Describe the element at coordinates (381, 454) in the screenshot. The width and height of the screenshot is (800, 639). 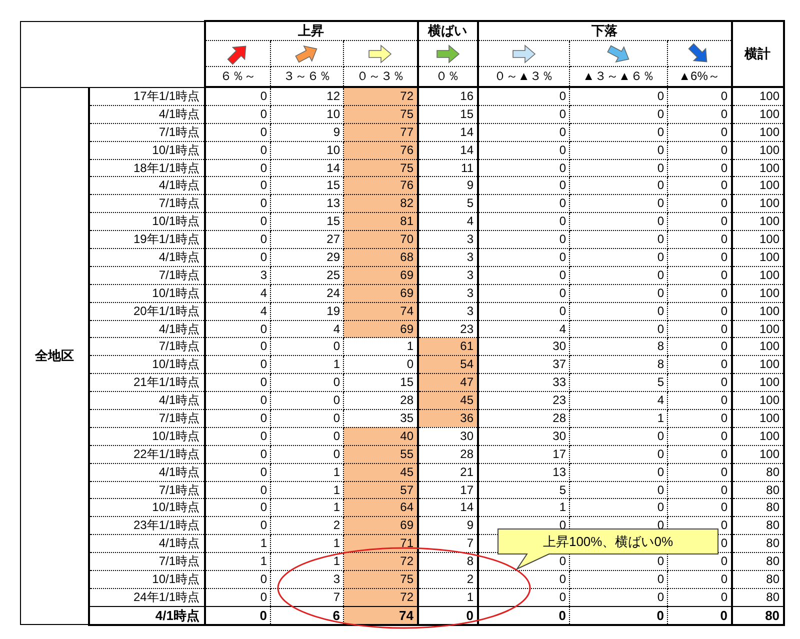
I see `table-cell: 55` at that location.